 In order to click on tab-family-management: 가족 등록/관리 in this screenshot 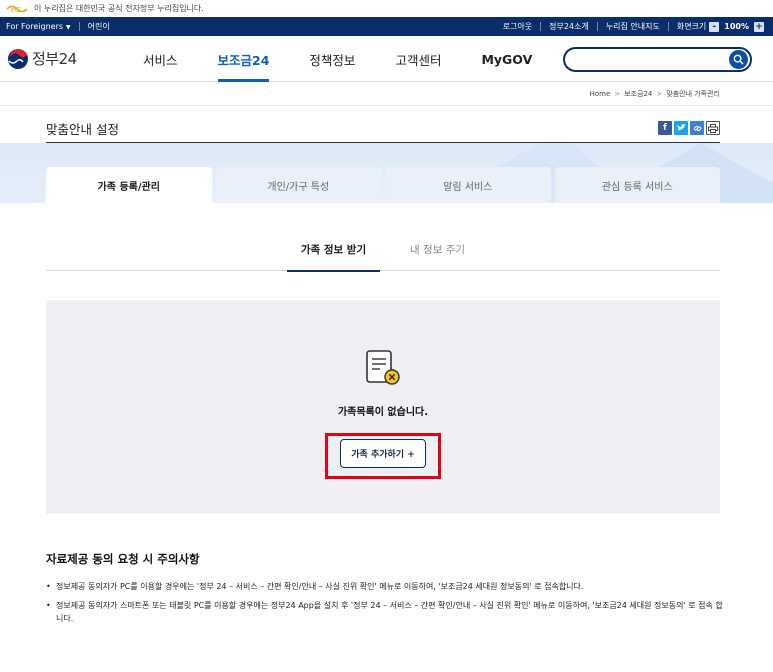, I will do `click(129, 185)`.